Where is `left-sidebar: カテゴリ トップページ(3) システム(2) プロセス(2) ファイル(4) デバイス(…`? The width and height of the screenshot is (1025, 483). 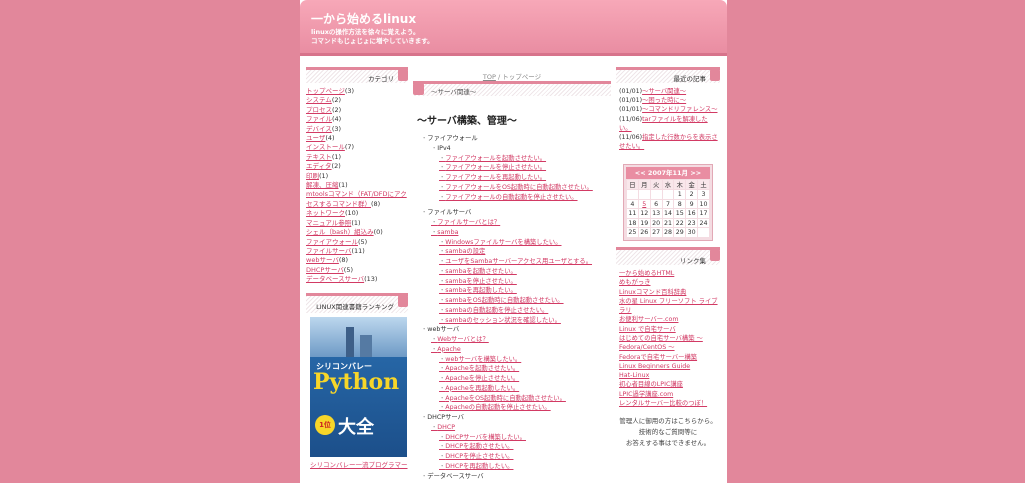 left-sidebar: カテゴリ トップページ(3) システム(2) プロセス(2) ファイル(4) デバイス(… is located at coordinates (357, 268).